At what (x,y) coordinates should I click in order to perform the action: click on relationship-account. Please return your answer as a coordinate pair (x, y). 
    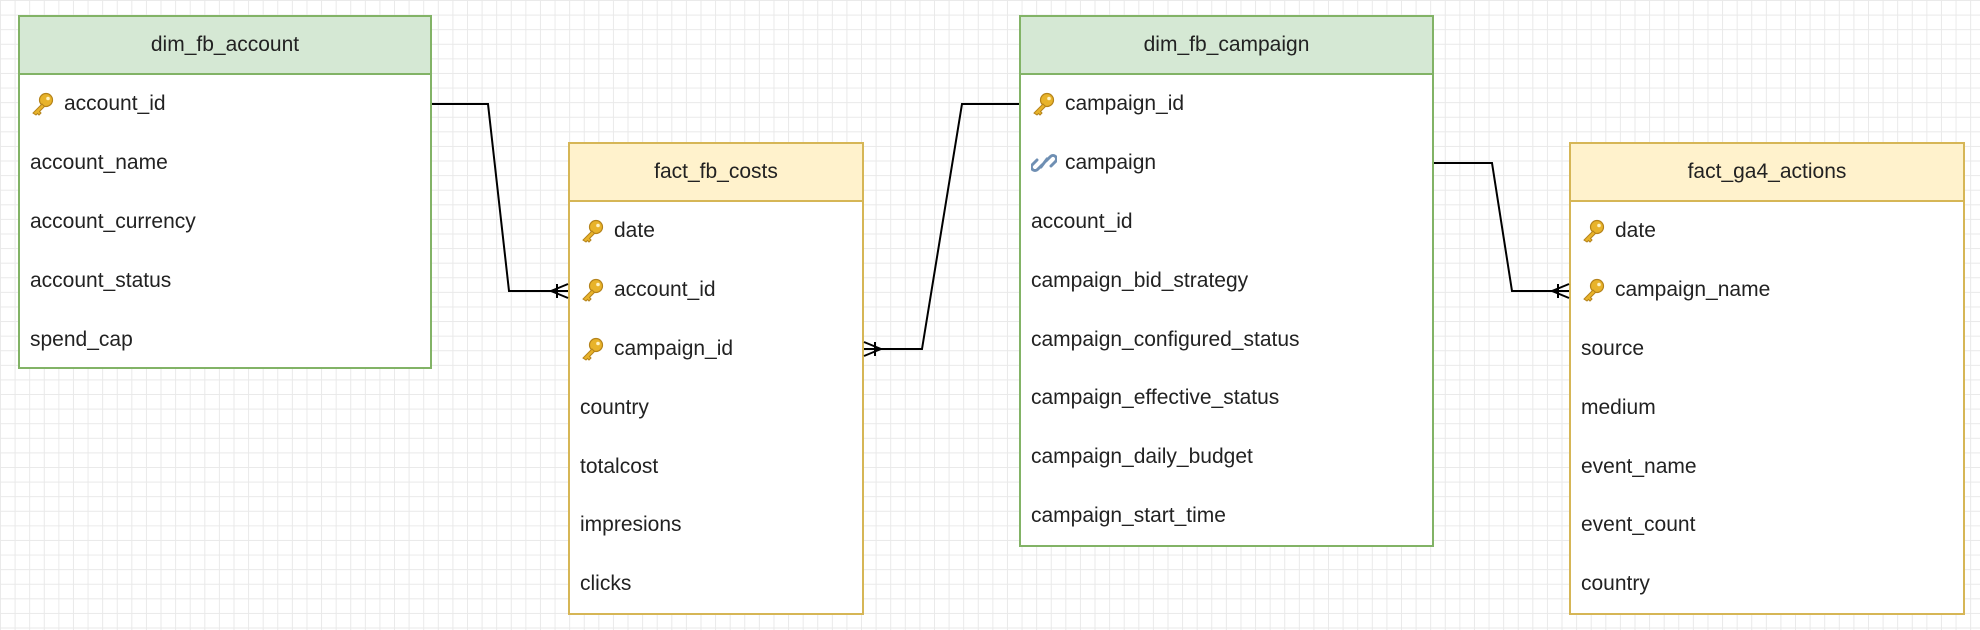
    Looking at the image, I should click on (500, 201).